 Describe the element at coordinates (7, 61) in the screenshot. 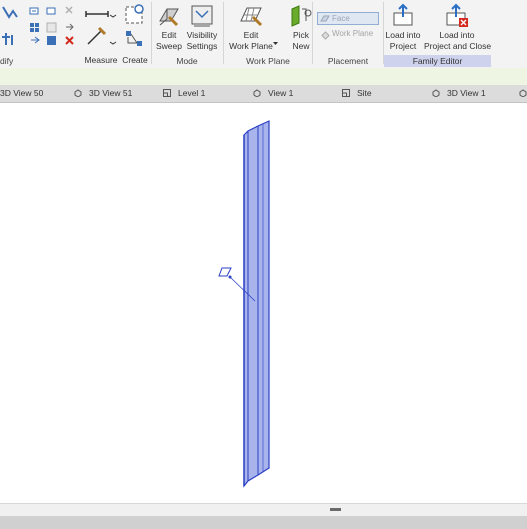

I see `modify-panel-label: dify` at that location.